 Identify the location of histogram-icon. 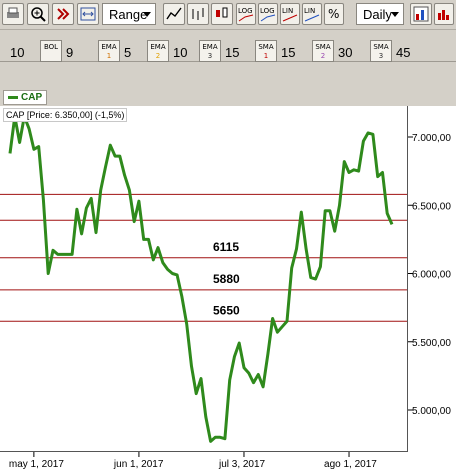
(443, 15).